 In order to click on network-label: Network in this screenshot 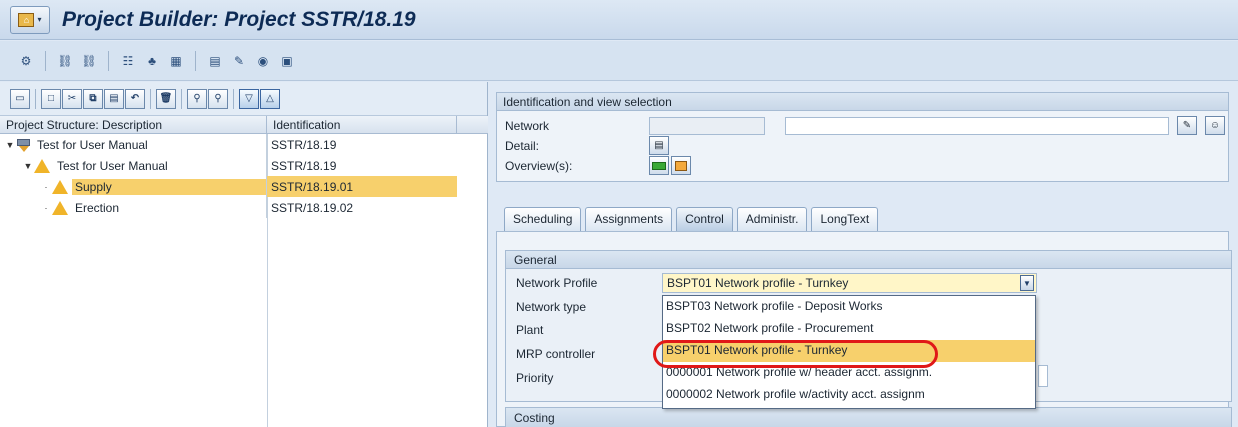, I will do `click(527, 126)`.